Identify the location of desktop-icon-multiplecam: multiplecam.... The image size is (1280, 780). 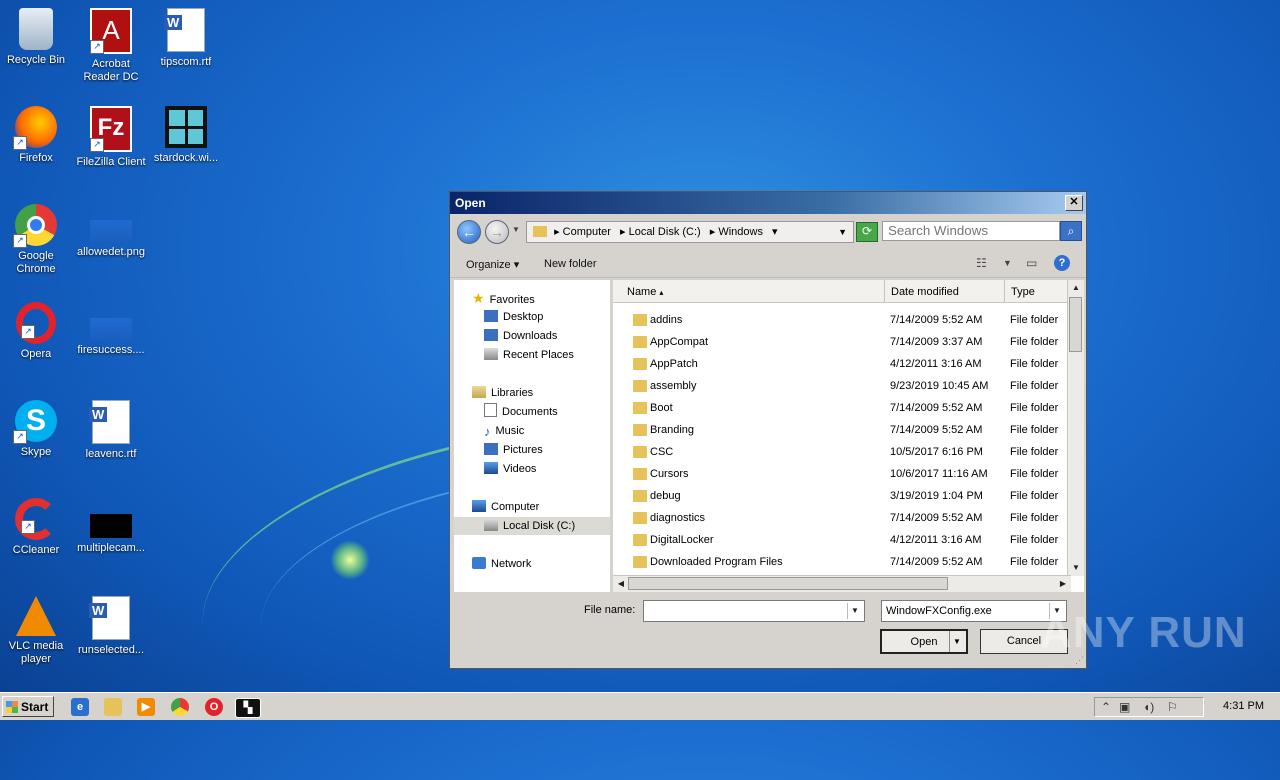
(111, 522).